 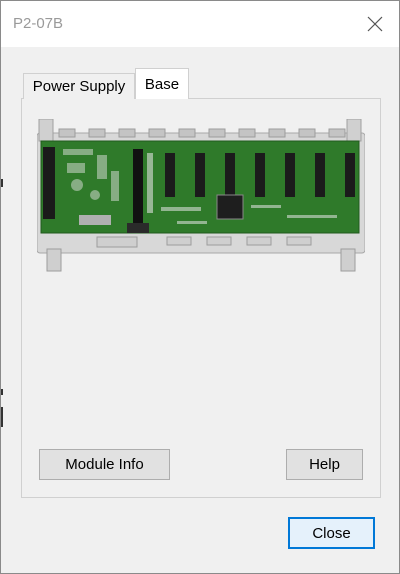 I want to click on close-button: Close, so click(x=331, y=533).